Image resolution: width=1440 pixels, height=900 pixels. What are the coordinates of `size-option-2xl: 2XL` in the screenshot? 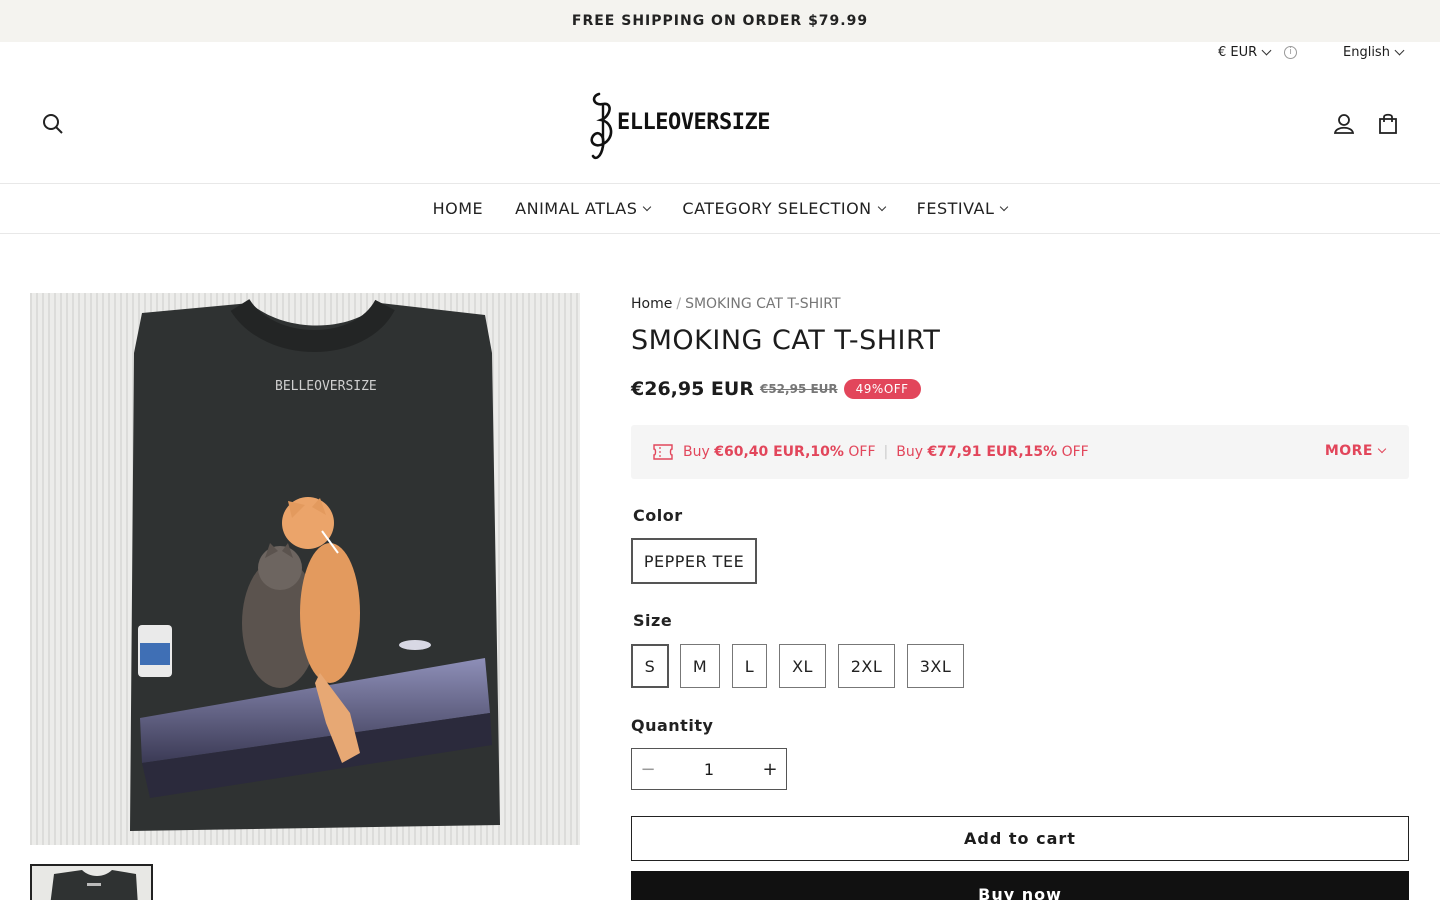 It's located at (866, 666).